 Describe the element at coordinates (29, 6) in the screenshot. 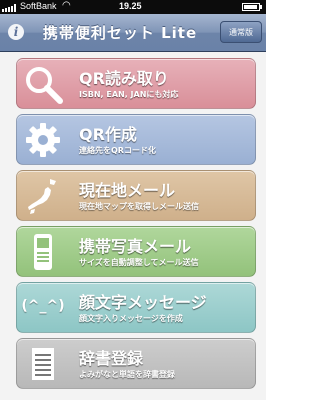

I see `carrier-label: SoftBank` at that location.